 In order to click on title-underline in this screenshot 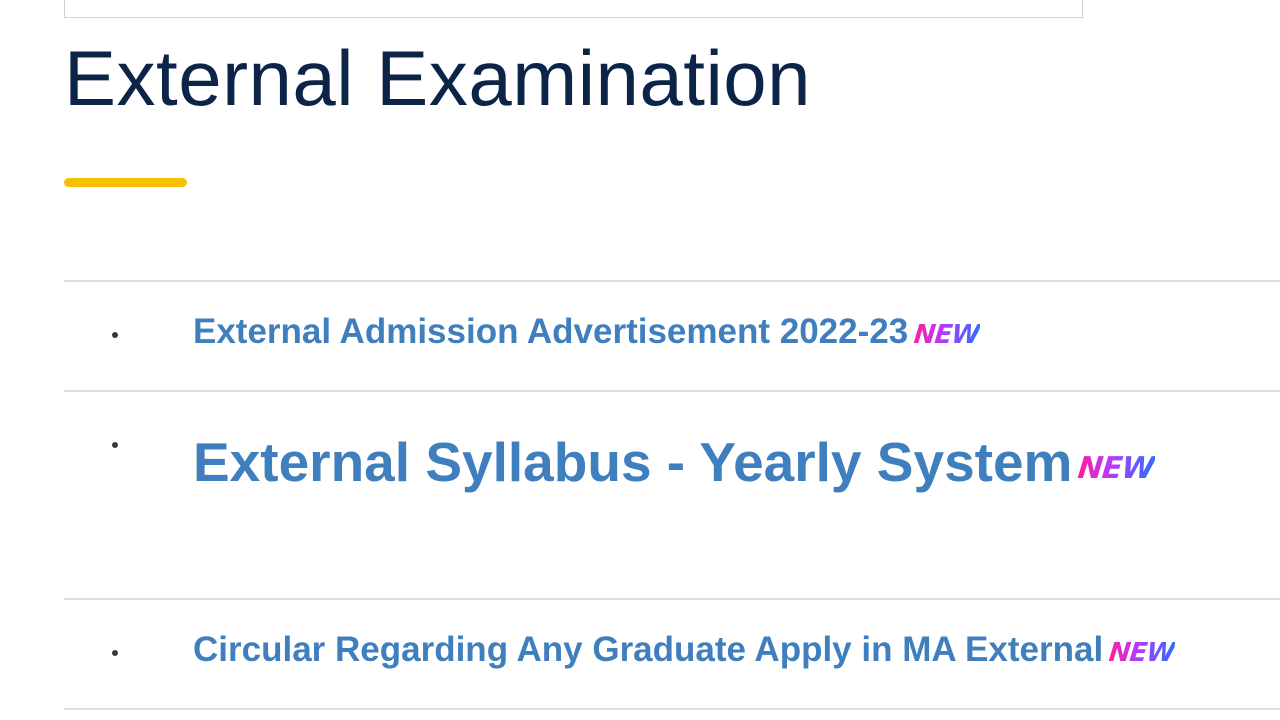, I will do `click(125, 182)`.